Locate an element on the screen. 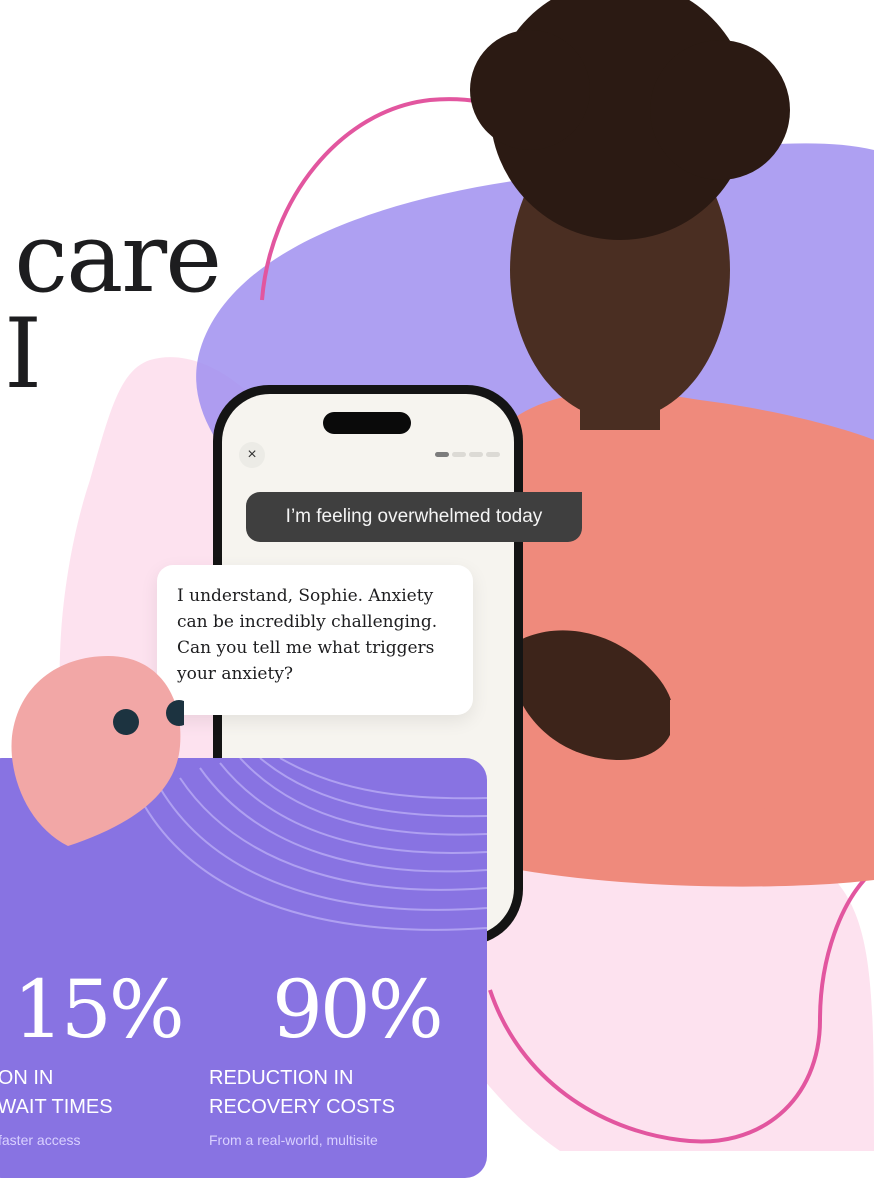  stat-label-1: TION IN T WAIT TIMES is located at coordinates (56, 1092).